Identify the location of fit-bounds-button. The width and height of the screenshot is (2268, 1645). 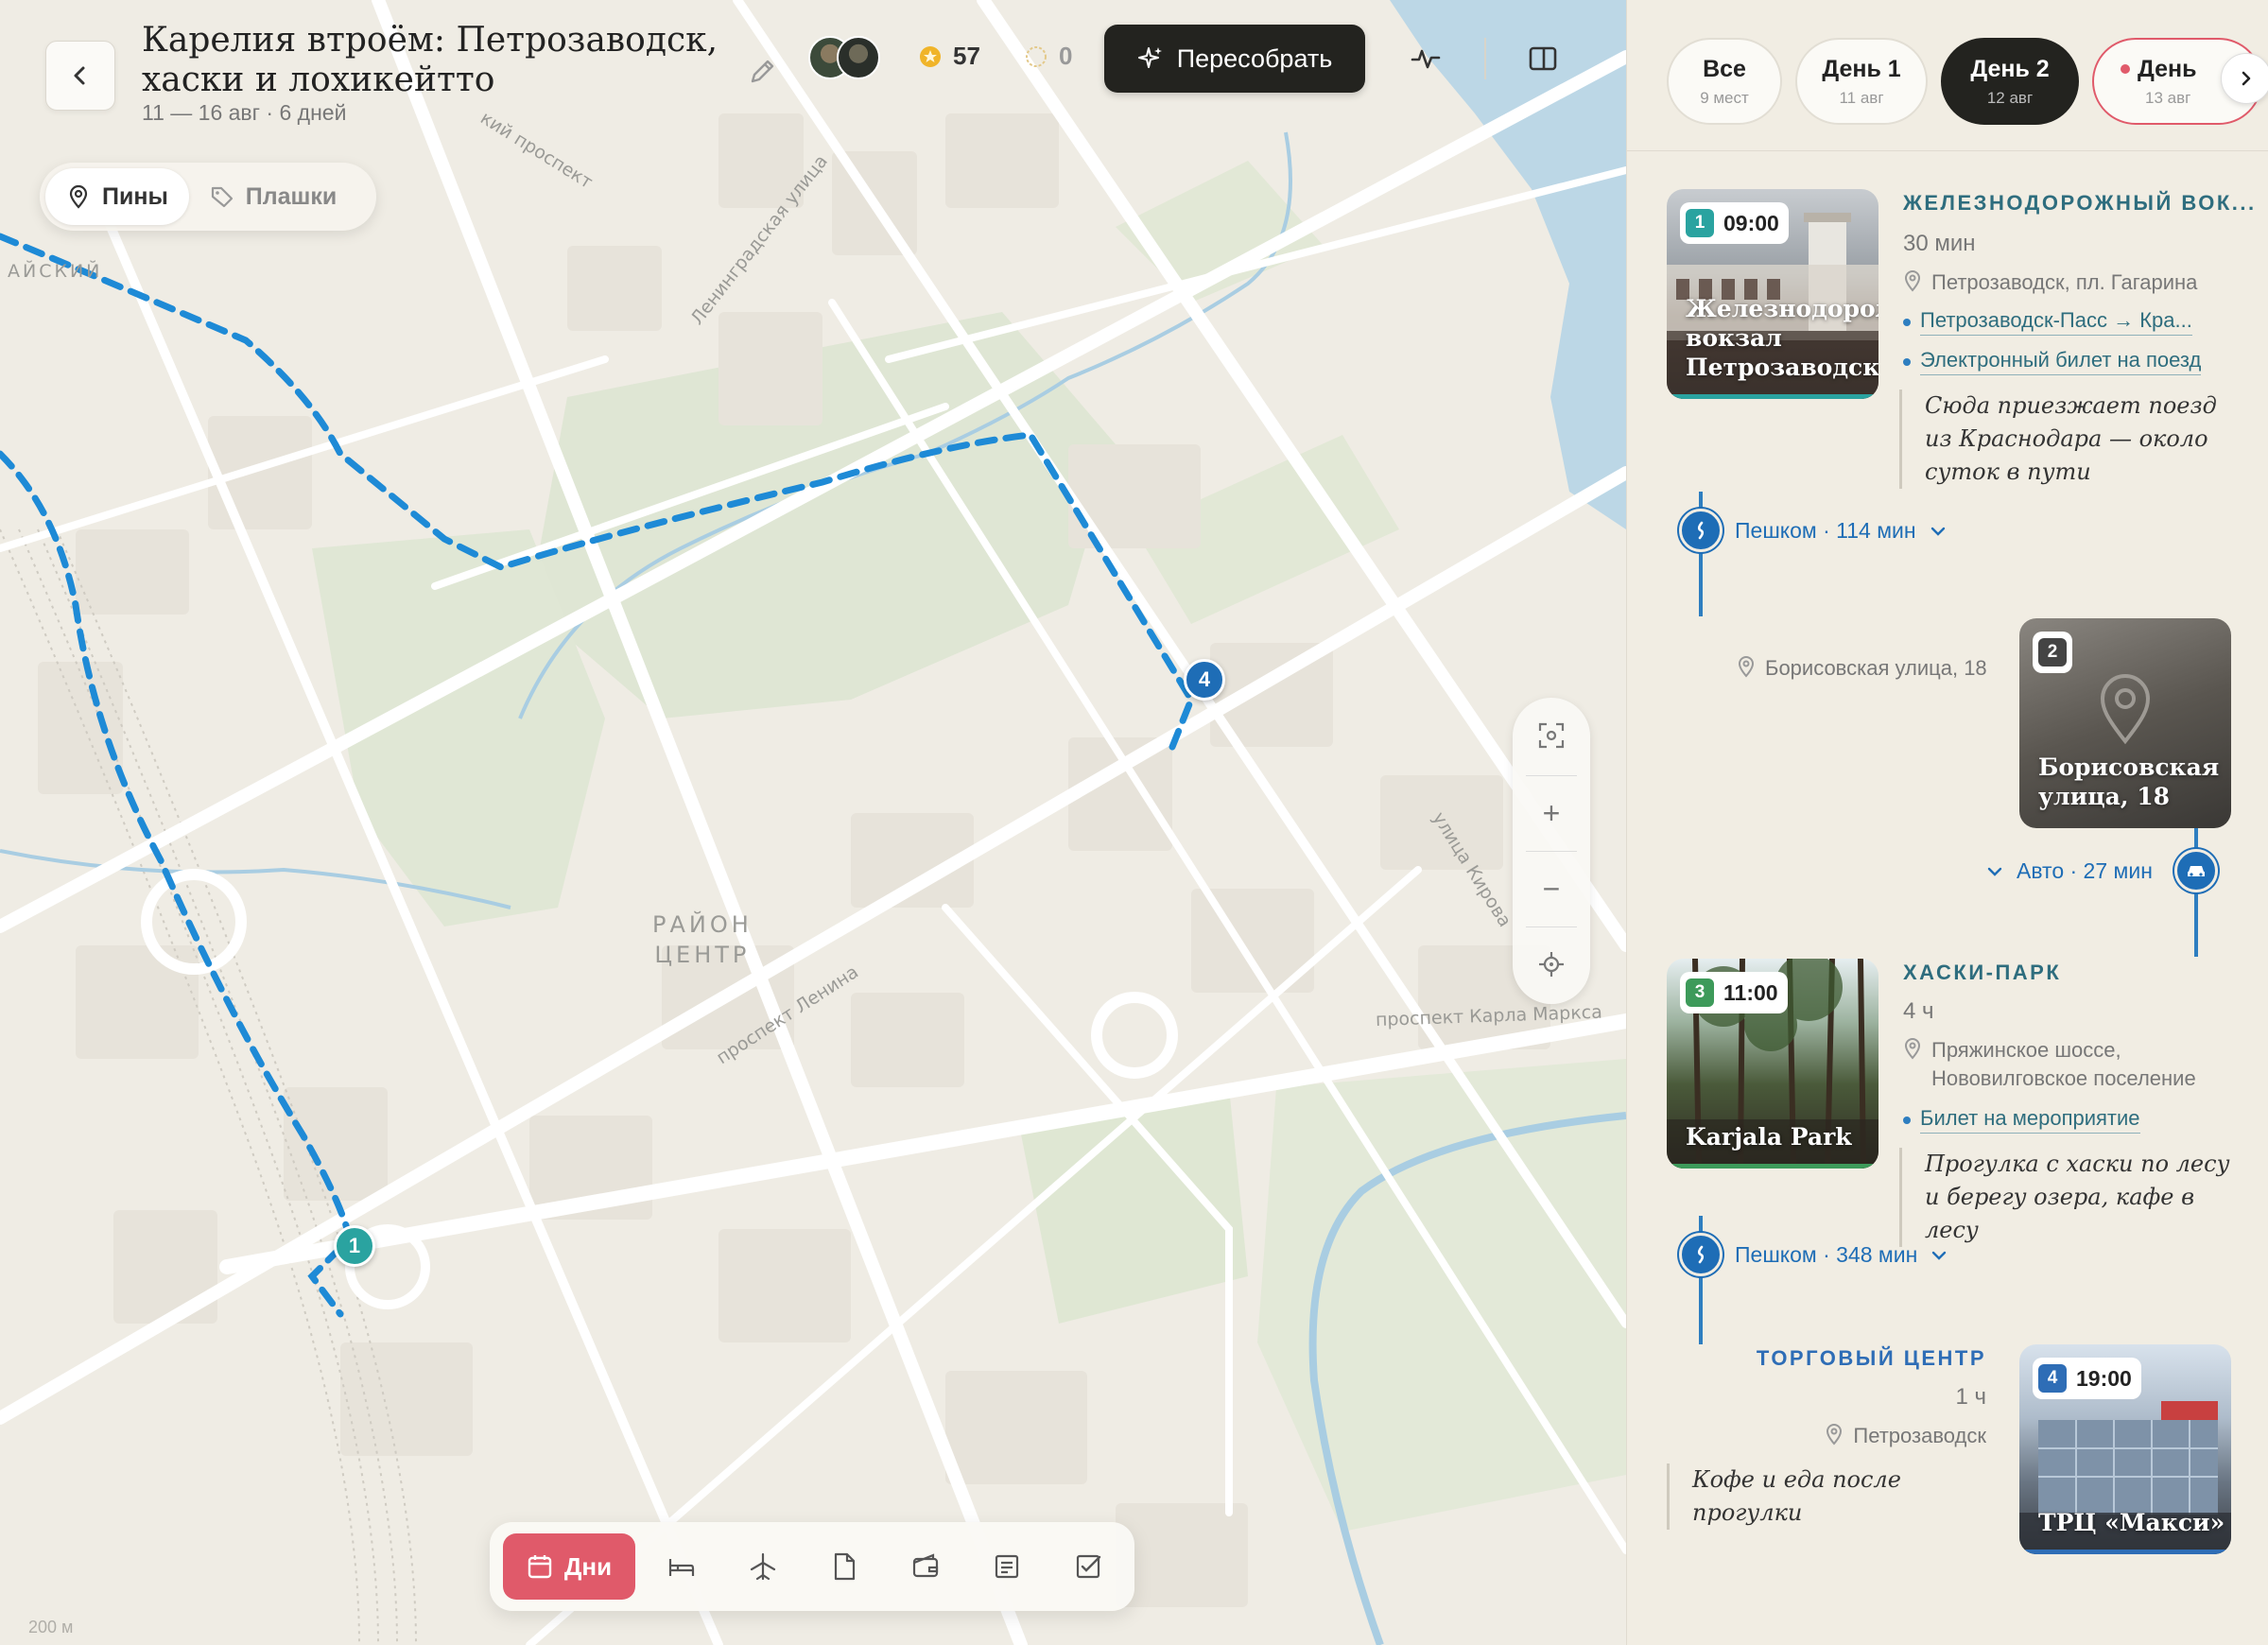
(1551, 735).